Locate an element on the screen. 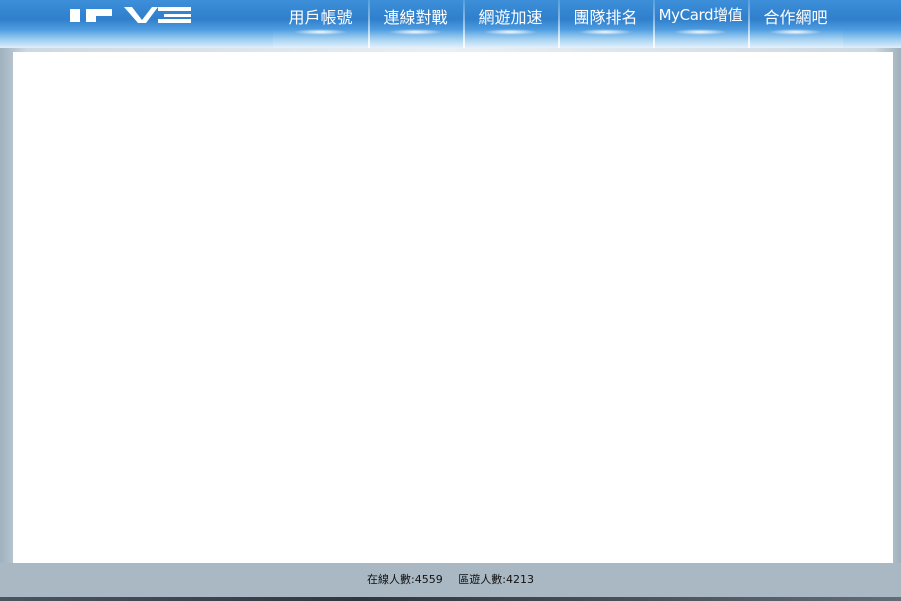 The height and width of the screenshot is (601, 901). brand-logo is located at coordinates (131, 15).